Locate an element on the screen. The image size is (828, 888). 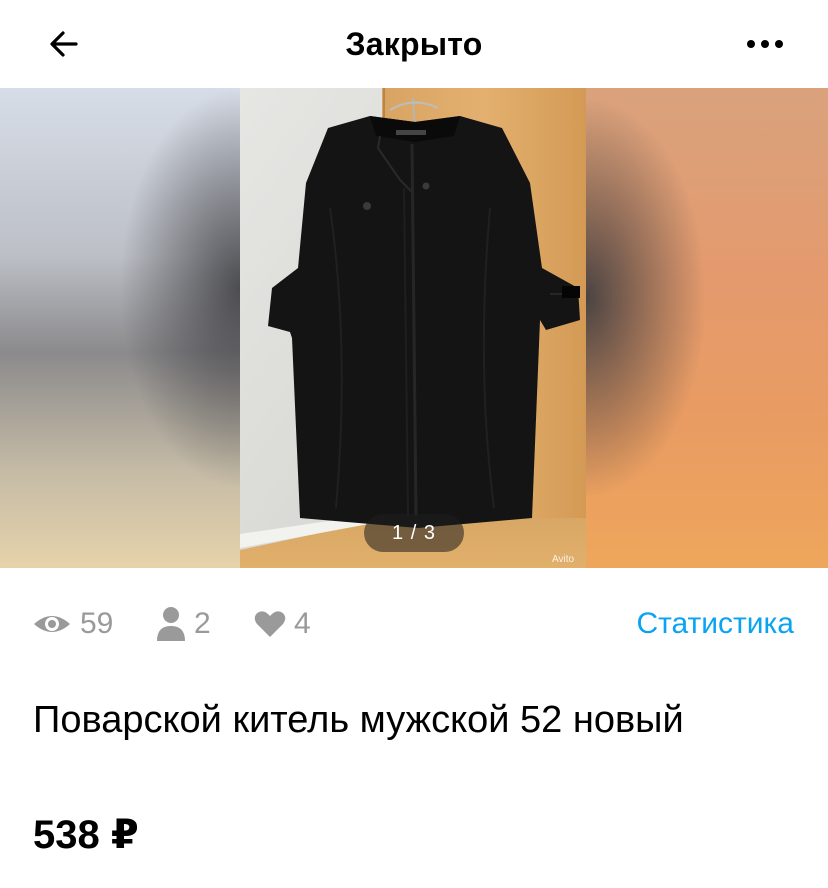
views-stat: 59 is located at coordinates (72, 624).